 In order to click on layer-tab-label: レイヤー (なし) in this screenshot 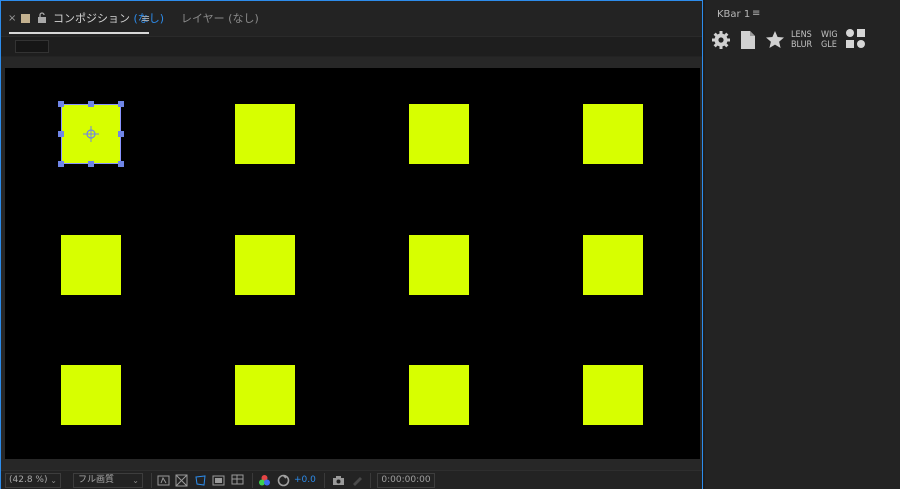, I will do `click(220, 19)`.